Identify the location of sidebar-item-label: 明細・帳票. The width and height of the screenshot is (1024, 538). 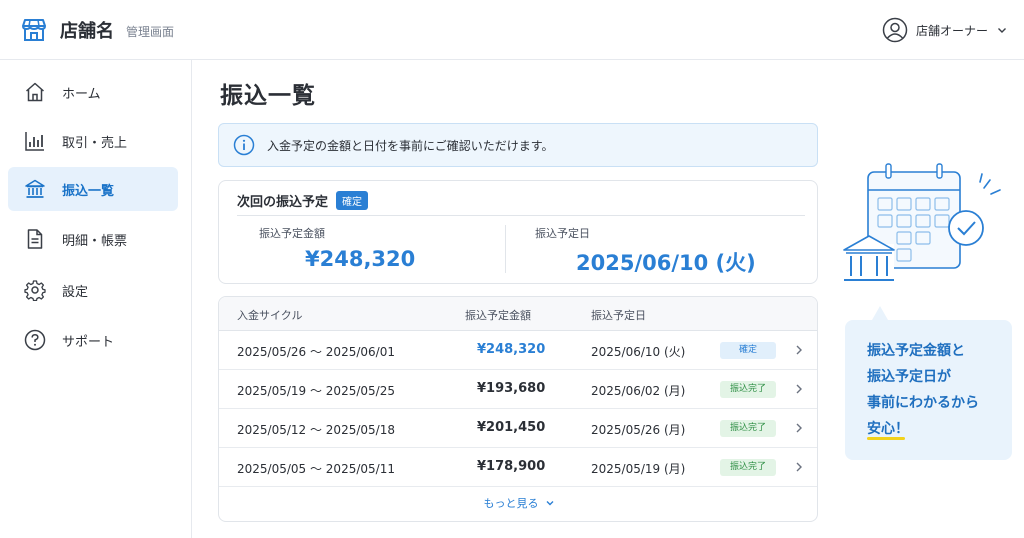
(95, 241).